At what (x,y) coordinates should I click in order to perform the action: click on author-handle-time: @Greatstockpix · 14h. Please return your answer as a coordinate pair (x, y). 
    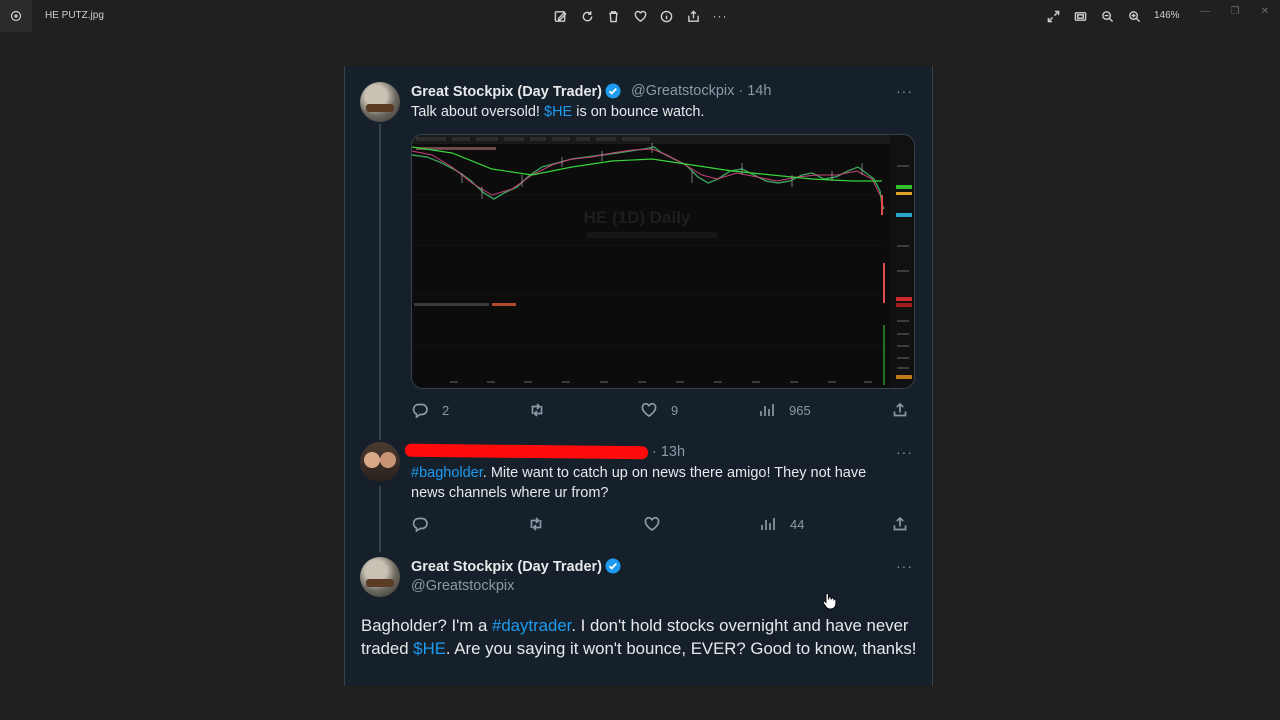
    Looking at the image, I should click on (701, 91).